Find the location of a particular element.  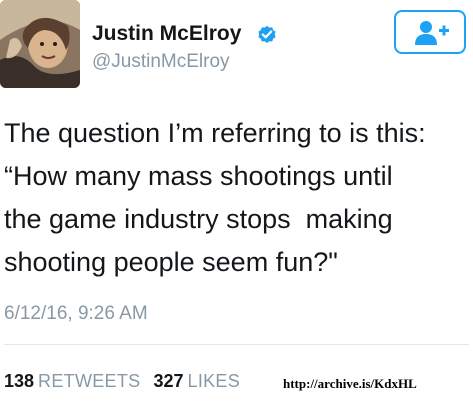

follow-user-plus-icon is located at coordinates (432, 33).